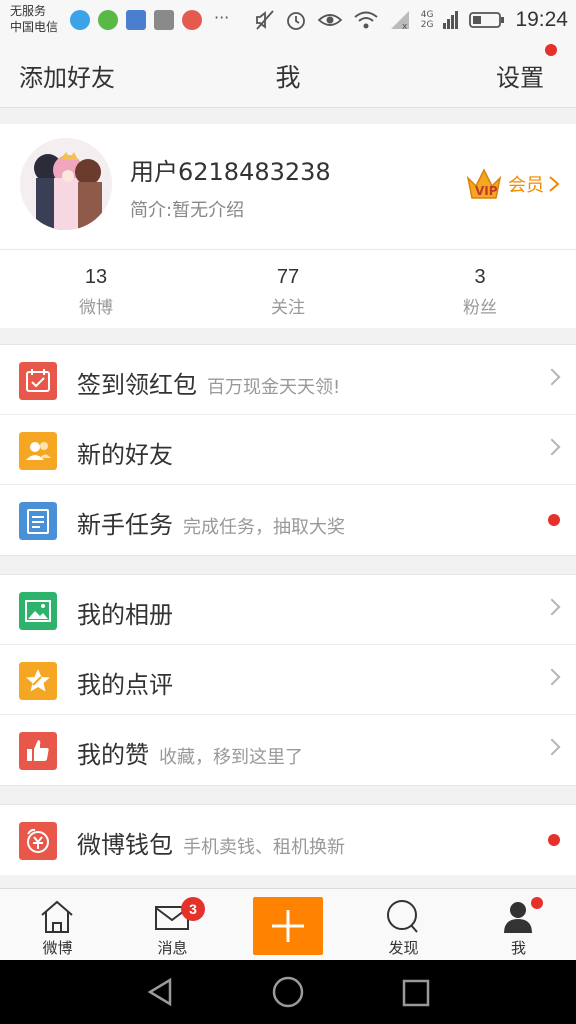 This screenshot has width=576, height=1024. I want to click on system-navigation-bar, so click(288, 992).